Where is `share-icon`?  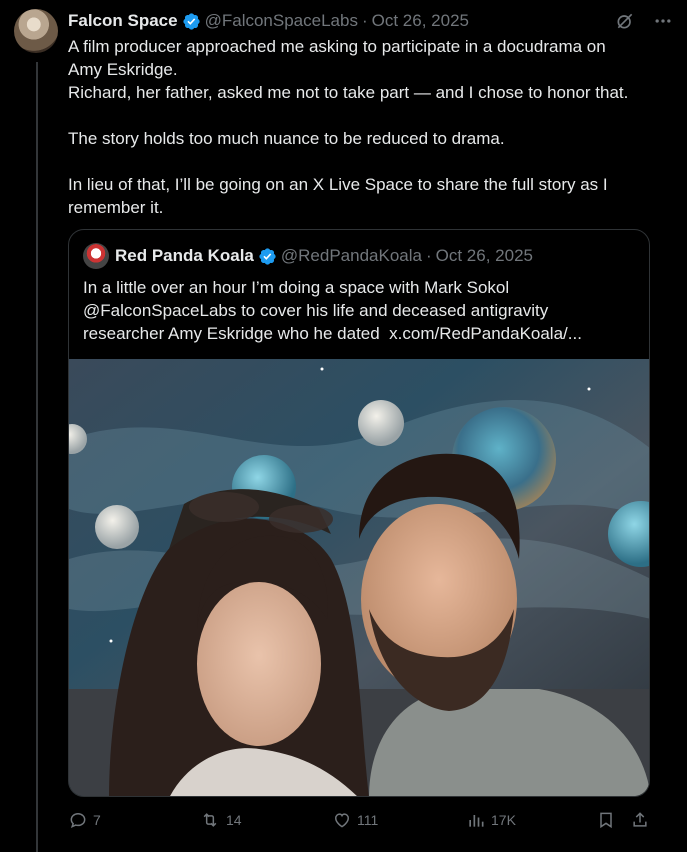 share-icon is located at coordinates (640, 819).